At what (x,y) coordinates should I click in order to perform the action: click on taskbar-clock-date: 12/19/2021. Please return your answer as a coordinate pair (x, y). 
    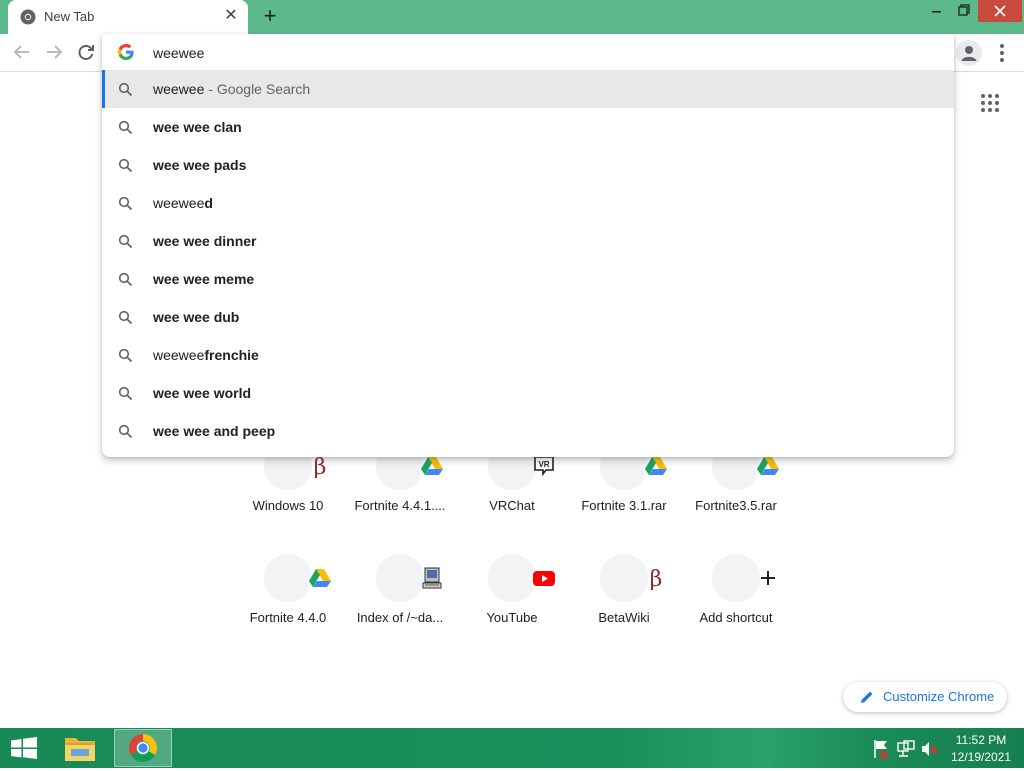
    Looking at the image, I should click on (981, 757).